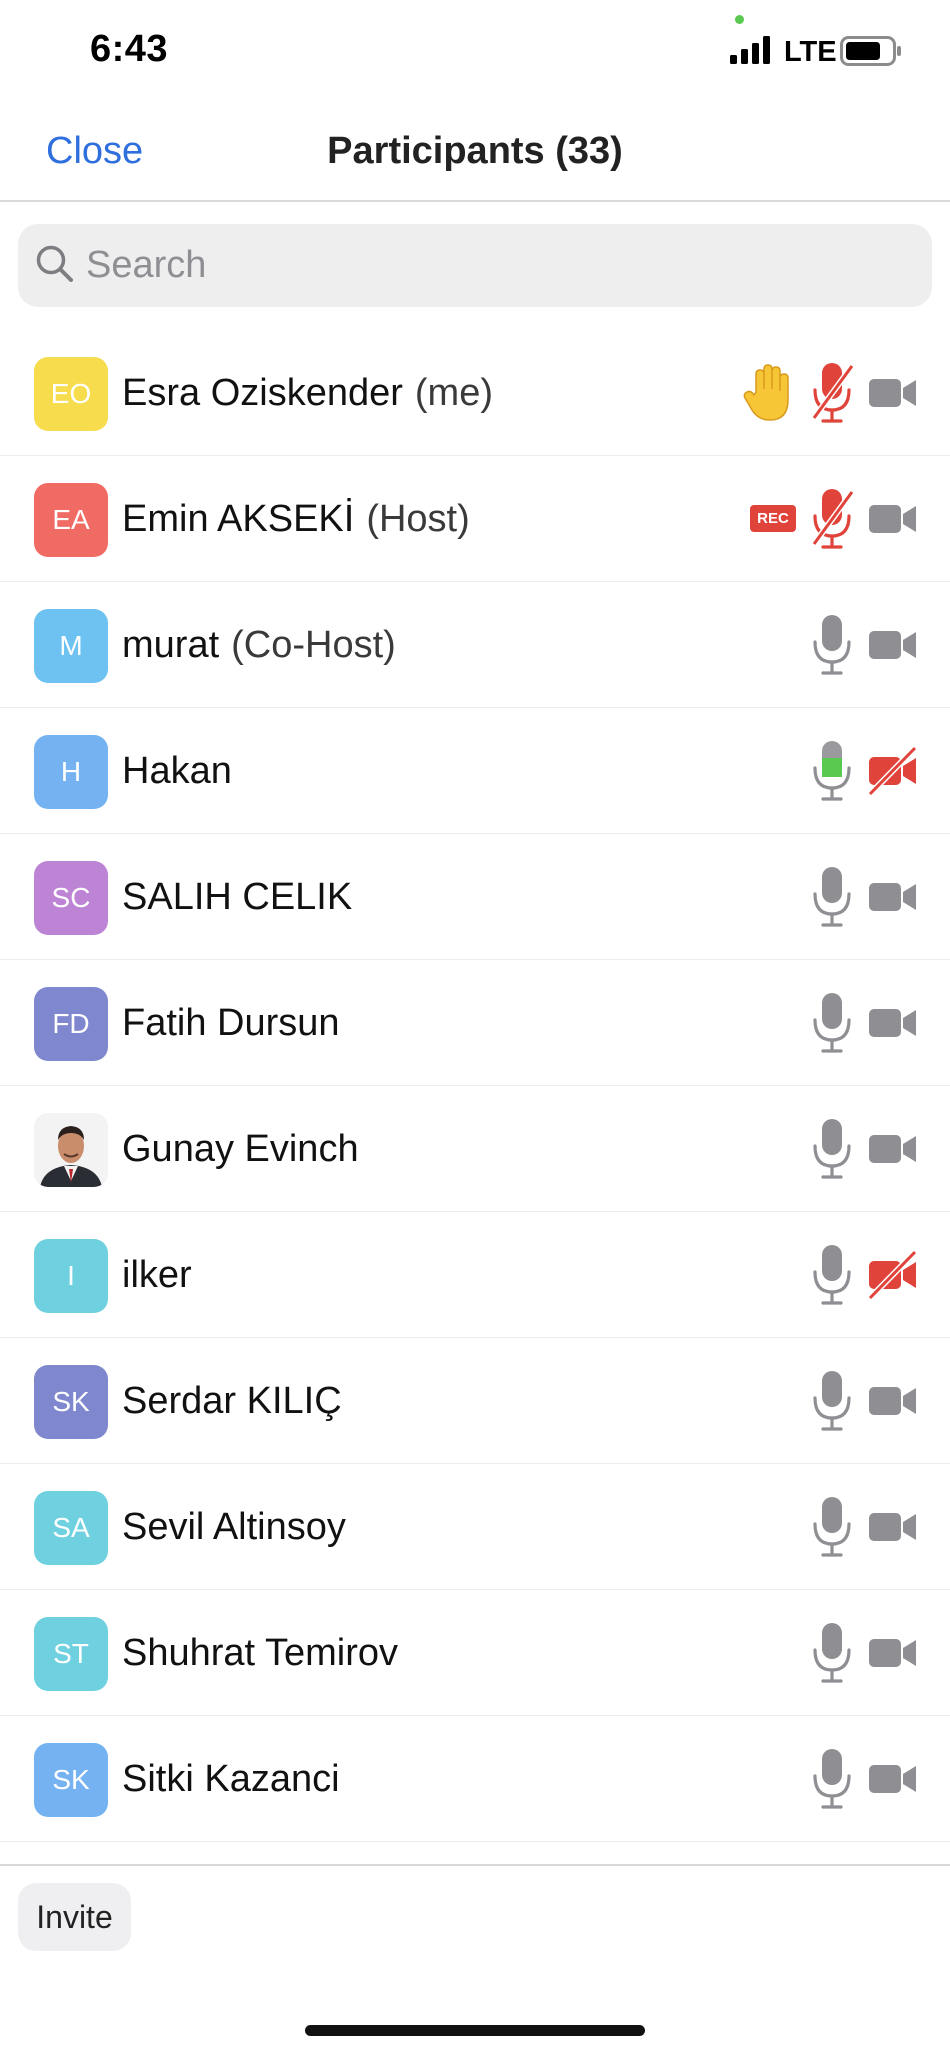 The height and width of the screenshot is (2056, 950). What do you see at coordinates (74, 1917) in the screenshot?
I see `invite-button: Invite` at bounding box center [74, 1917].